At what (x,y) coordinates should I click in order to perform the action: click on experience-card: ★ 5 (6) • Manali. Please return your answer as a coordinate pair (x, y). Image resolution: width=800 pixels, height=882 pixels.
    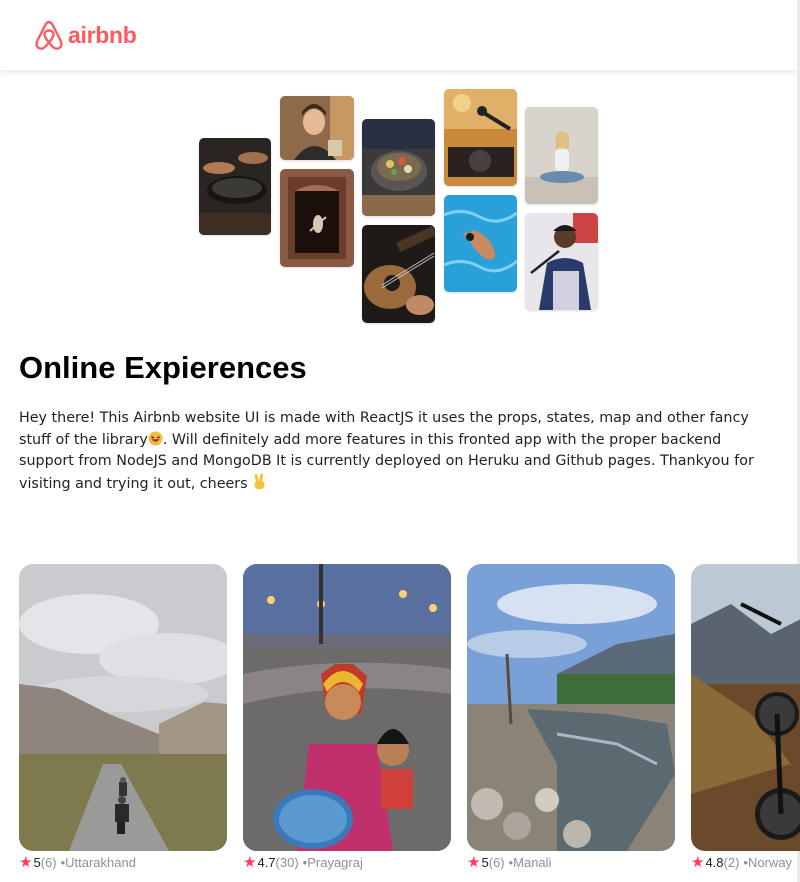
    Looking at the image, I should click on (571, 717).